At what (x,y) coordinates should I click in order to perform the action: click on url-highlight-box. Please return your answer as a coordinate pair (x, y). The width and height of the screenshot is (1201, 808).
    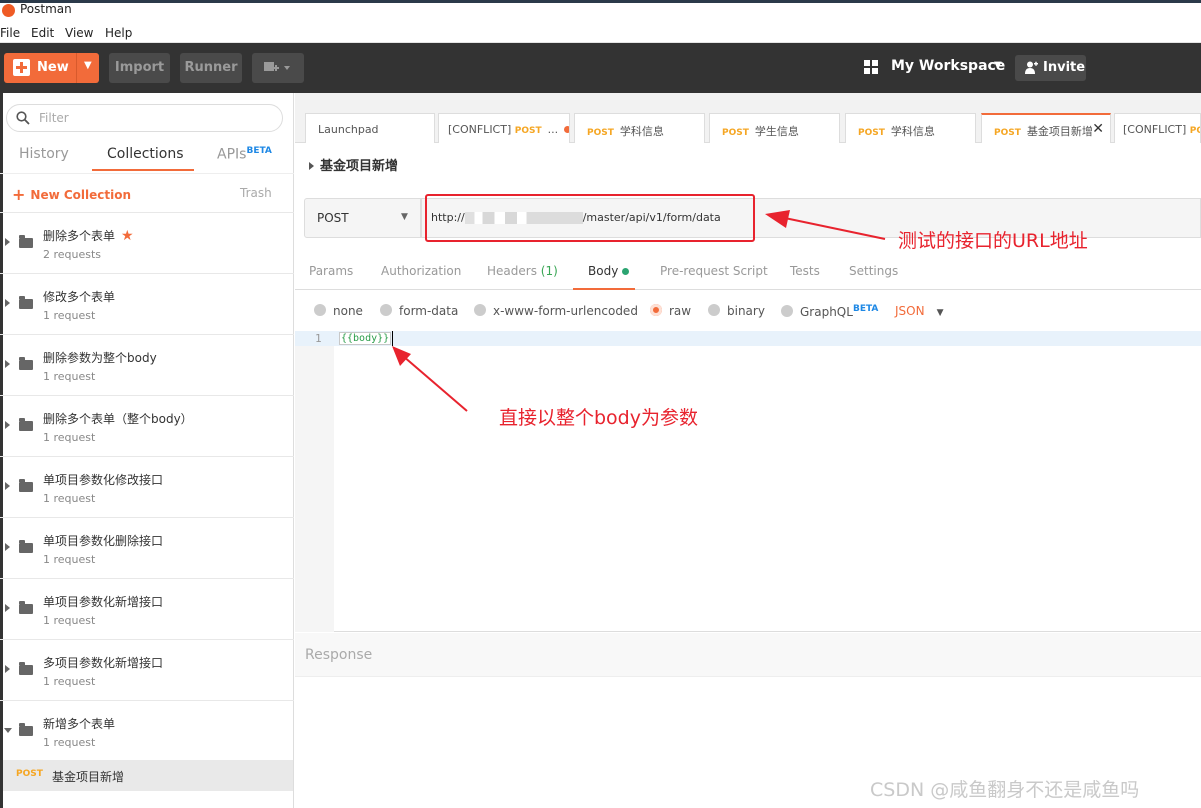
    Looking at the image, I should click on (590, 218).